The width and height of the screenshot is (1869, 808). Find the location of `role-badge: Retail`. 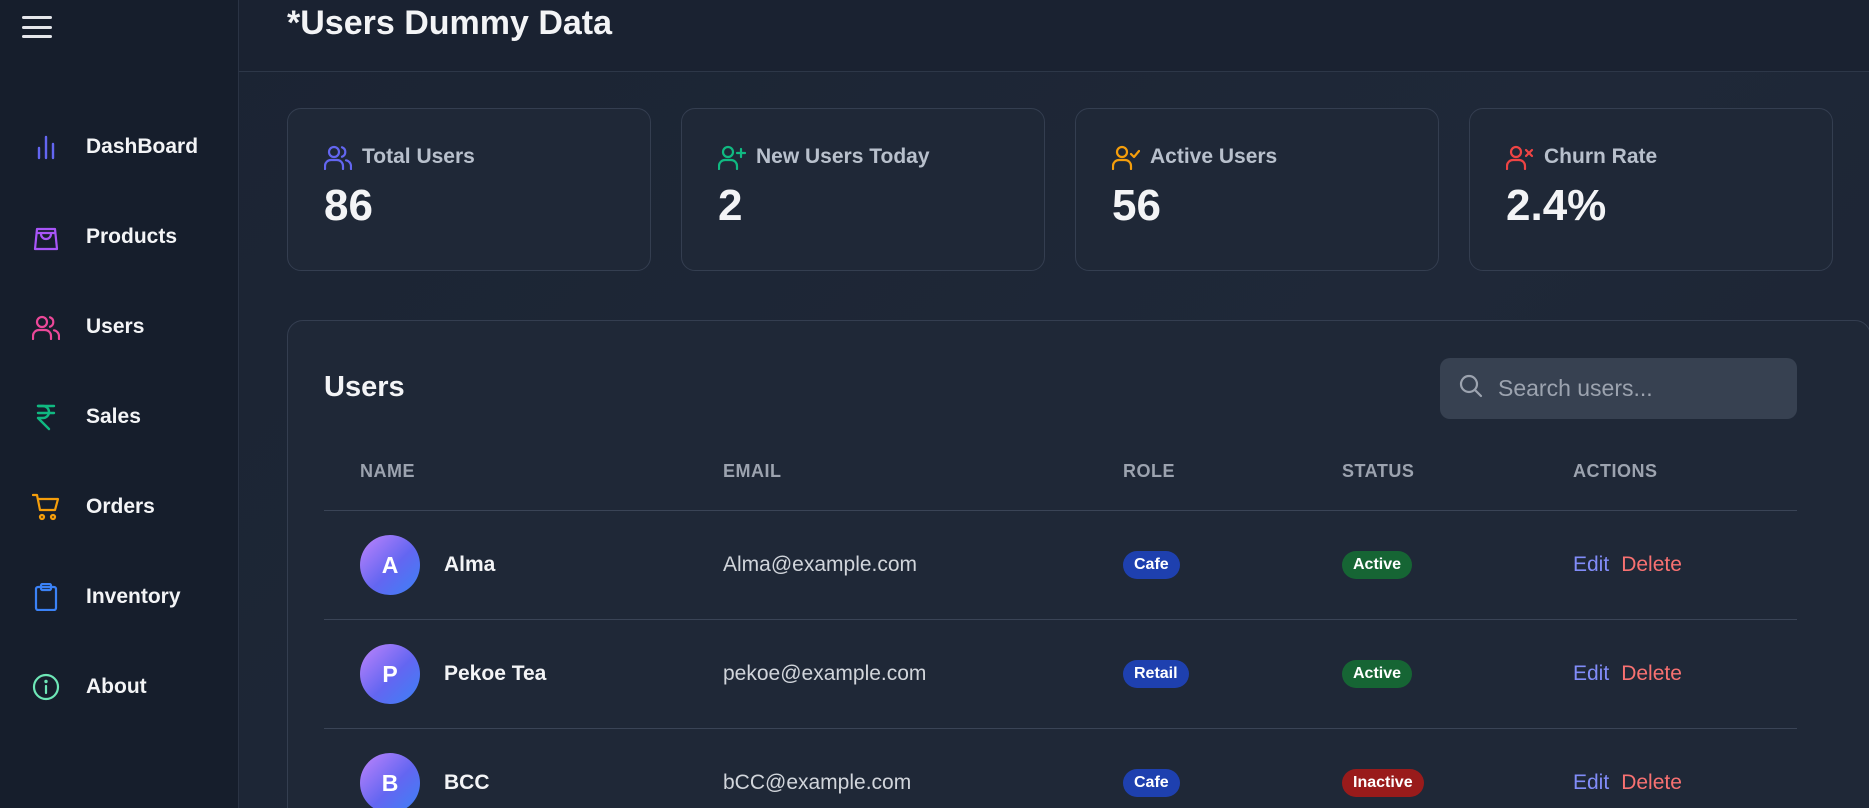

role-badge: Retail is located at coordinates (1156, 674).